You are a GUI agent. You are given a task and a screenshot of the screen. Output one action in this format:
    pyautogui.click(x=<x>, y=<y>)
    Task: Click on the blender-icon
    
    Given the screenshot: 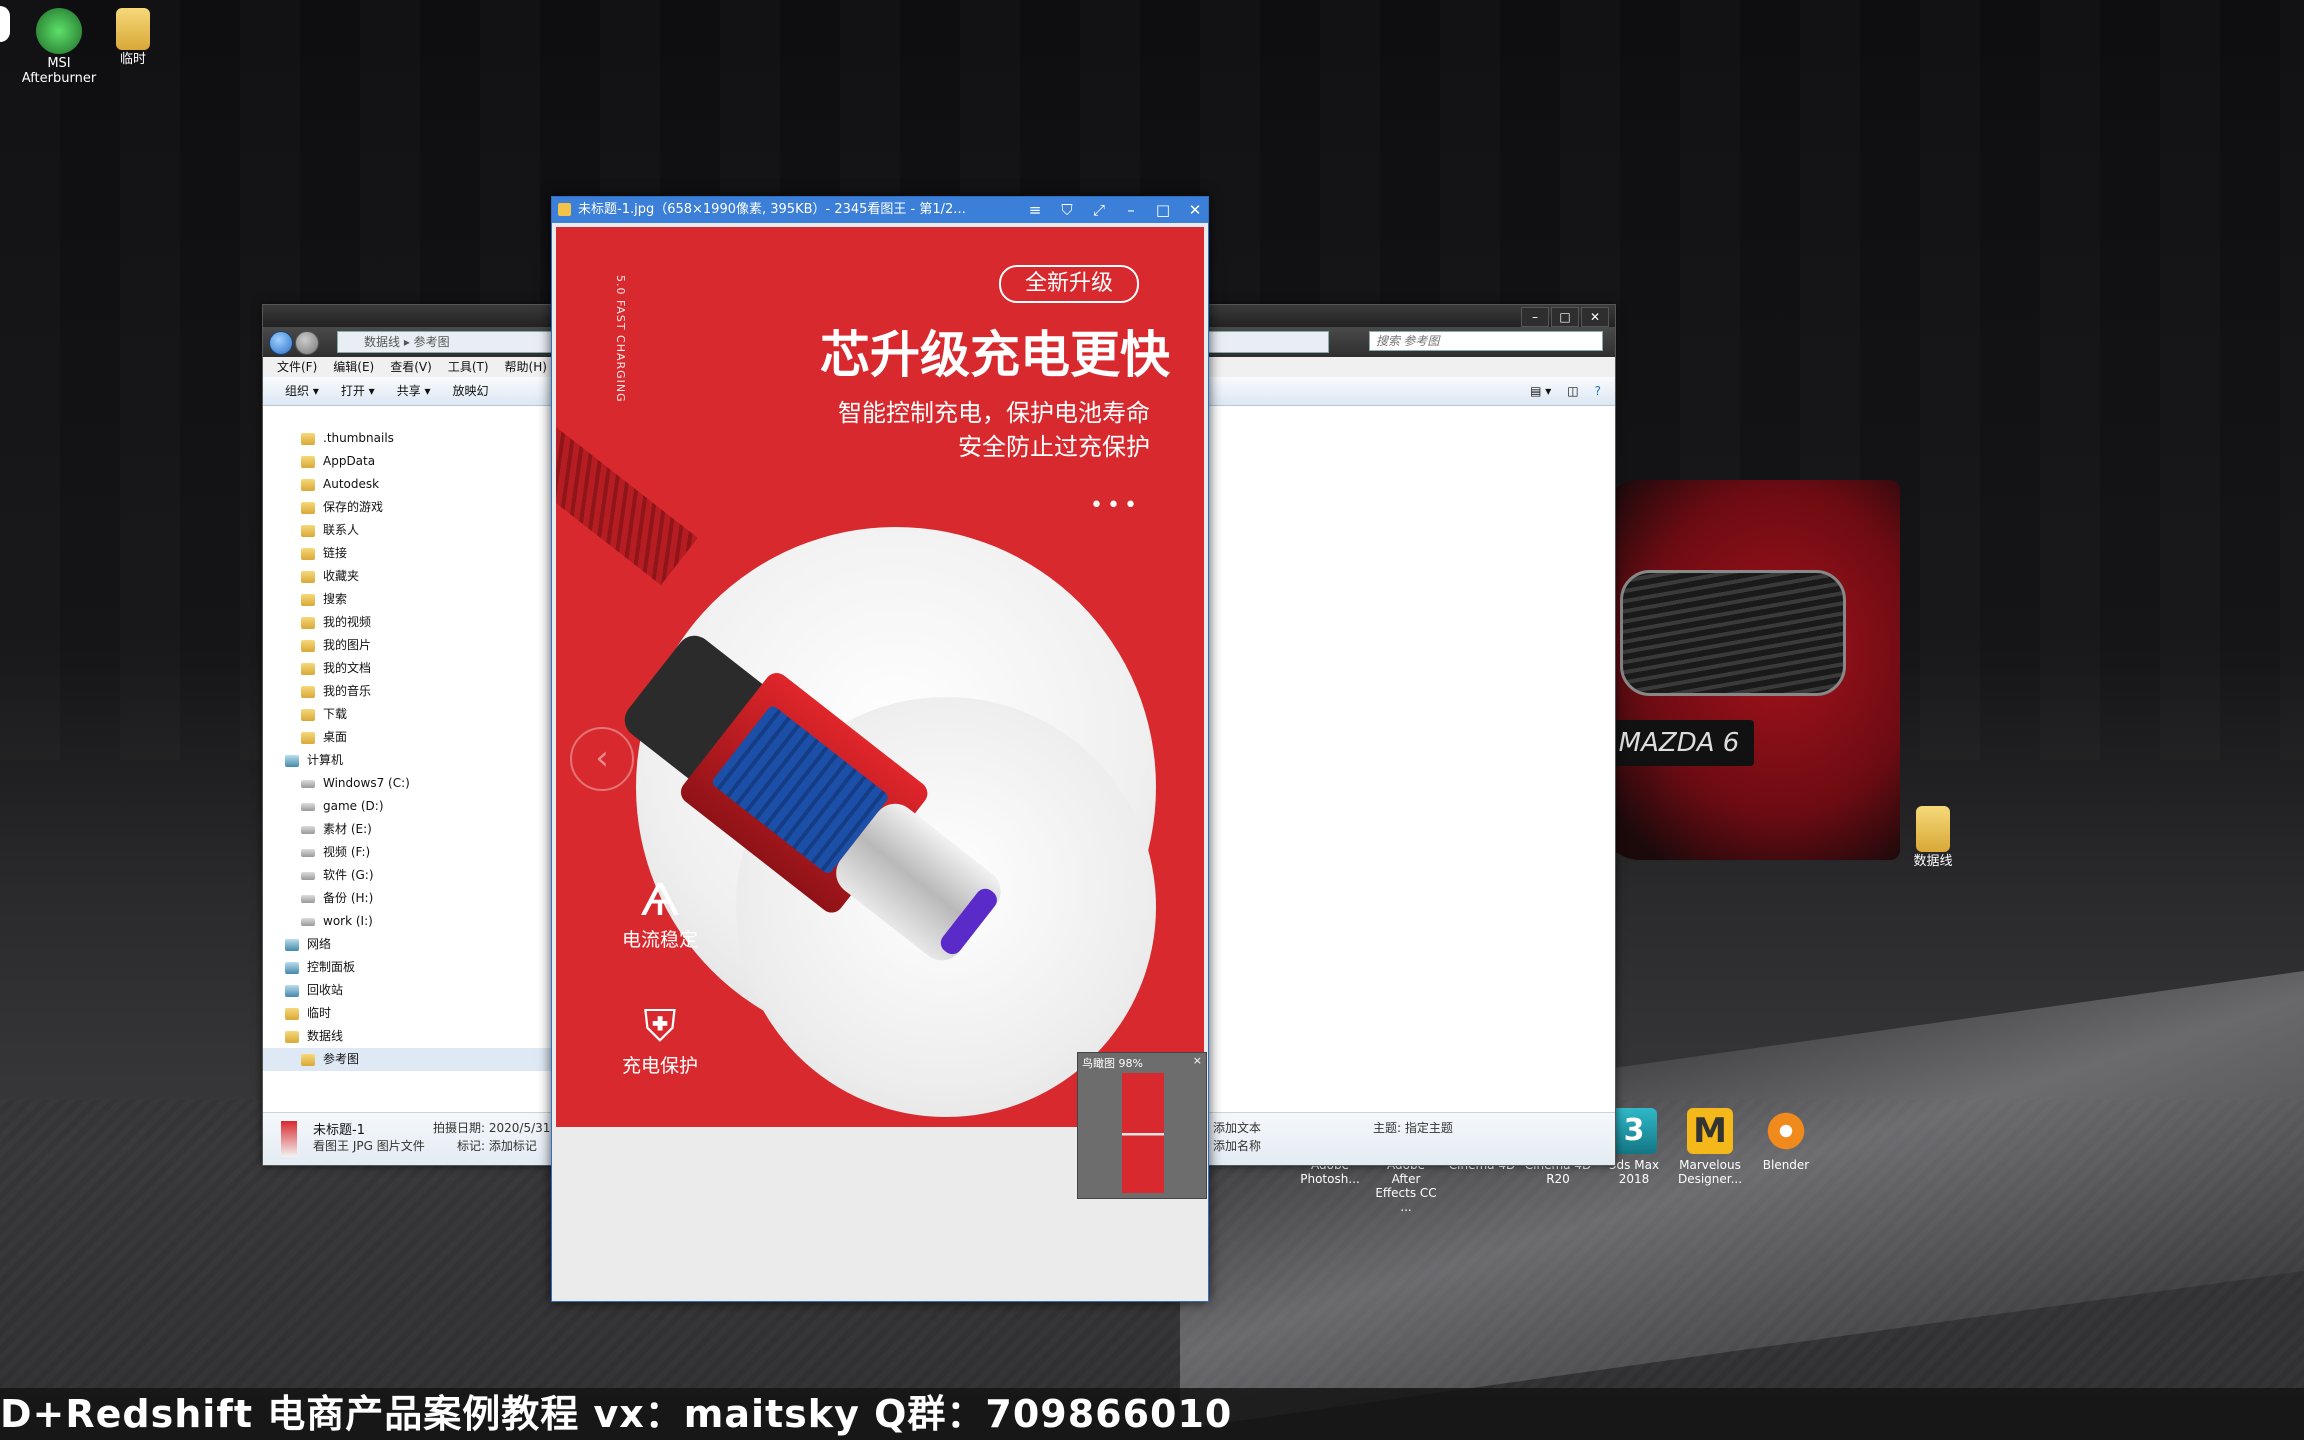 What is the action you would take?
    pyautogui.click(x=1786, y=1131)
    